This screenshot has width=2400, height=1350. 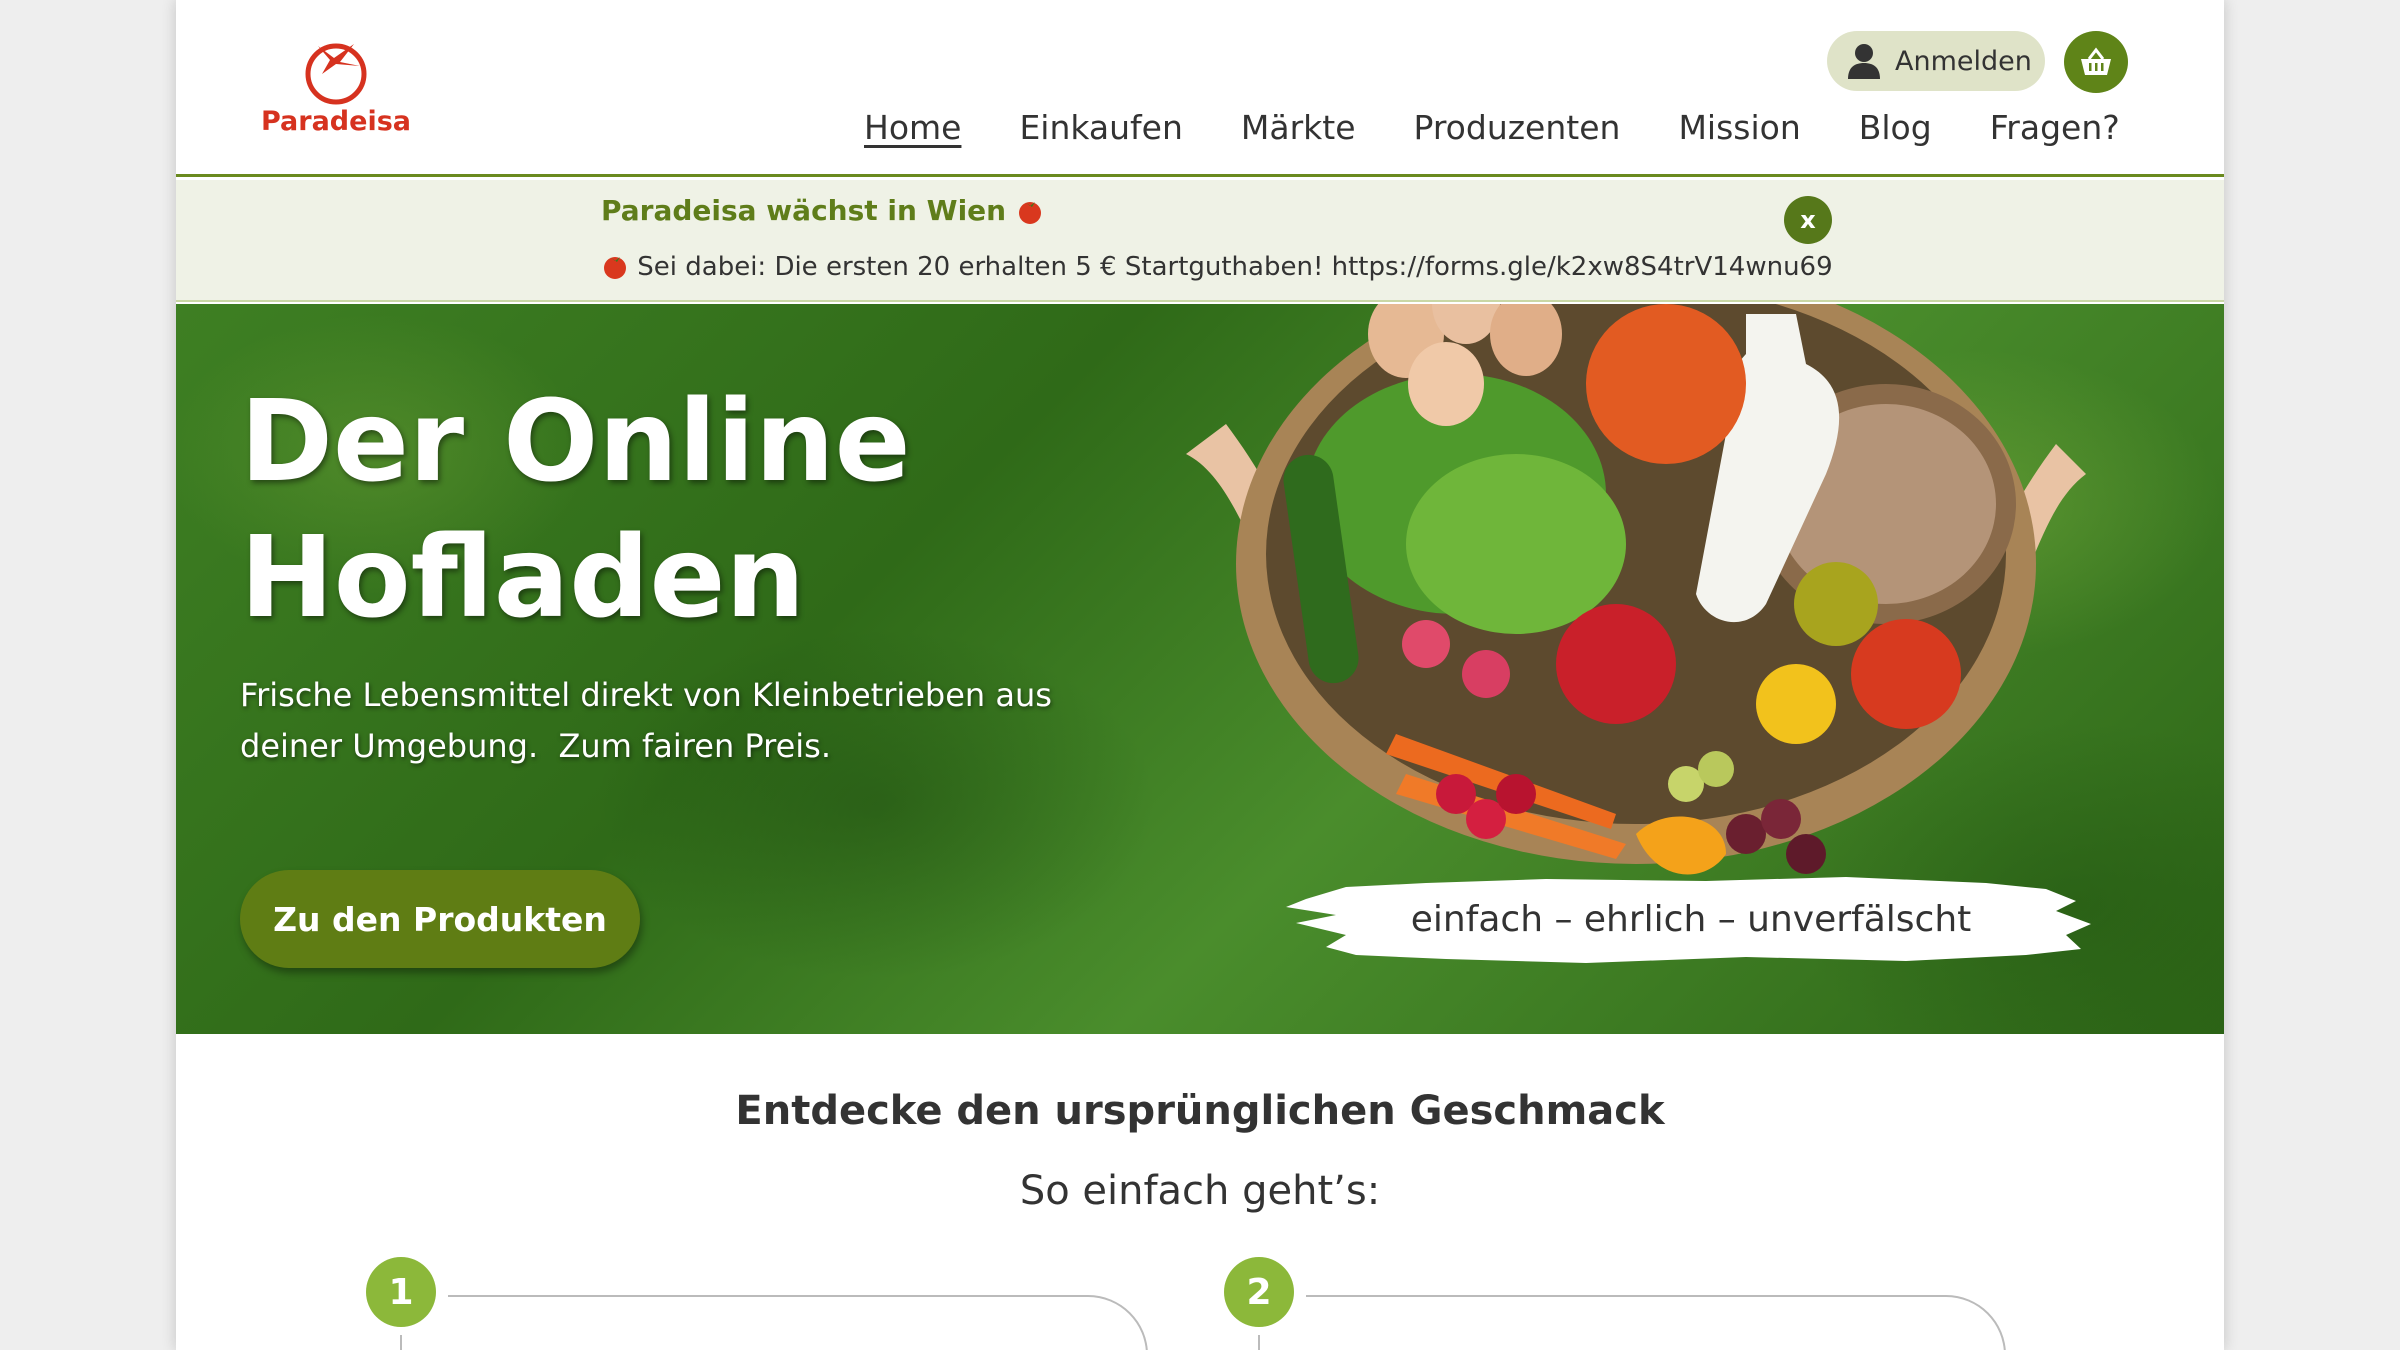 I want to click on products-cta-button: Zu den Produkten, so click(x=440, y=919).